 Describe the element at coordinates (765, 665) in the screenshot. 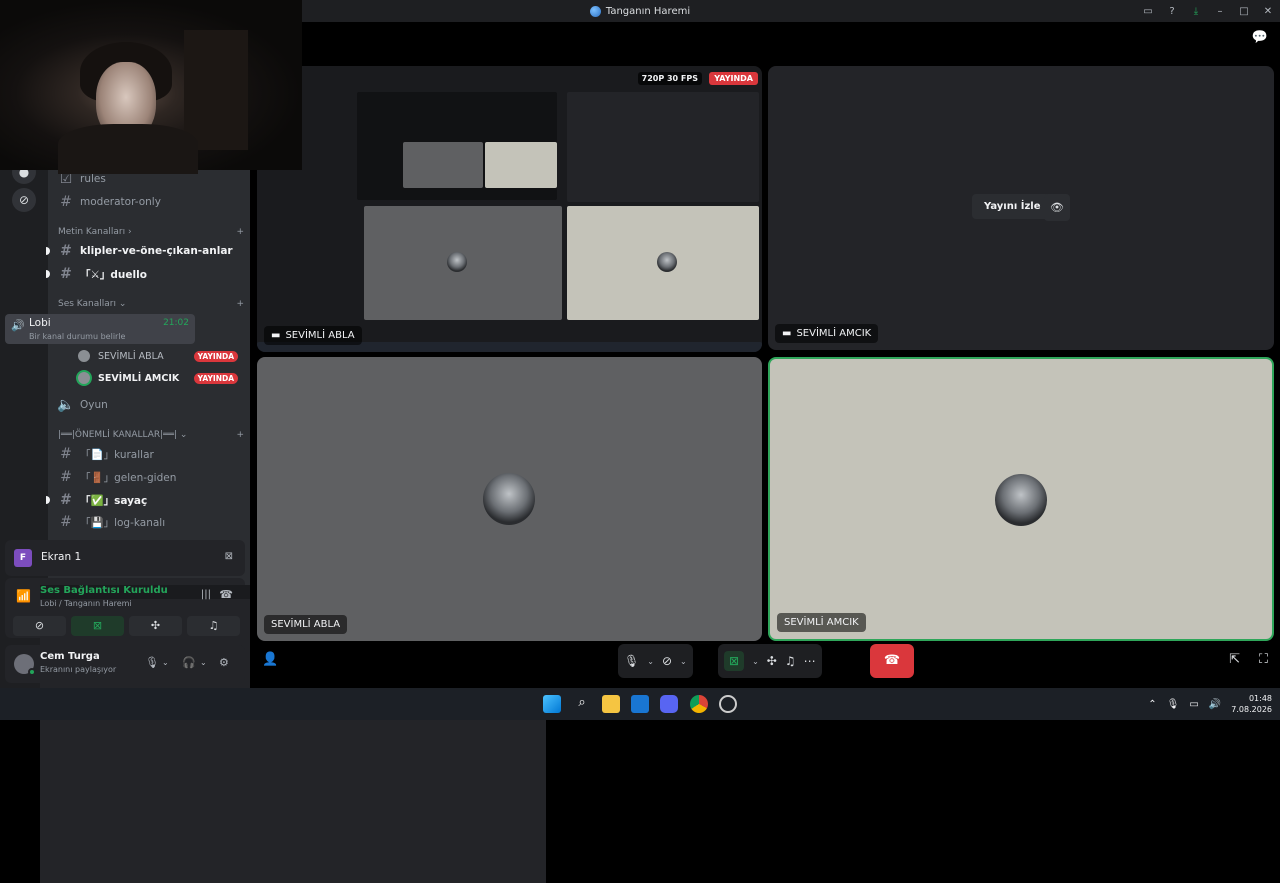

I see `call-controls: 👤 🎙 ⌄ ⊘ ⌄ ⊠ ⌄ ✣ ♫ ⋯ ☎ ⇱ ⛶` at that location.